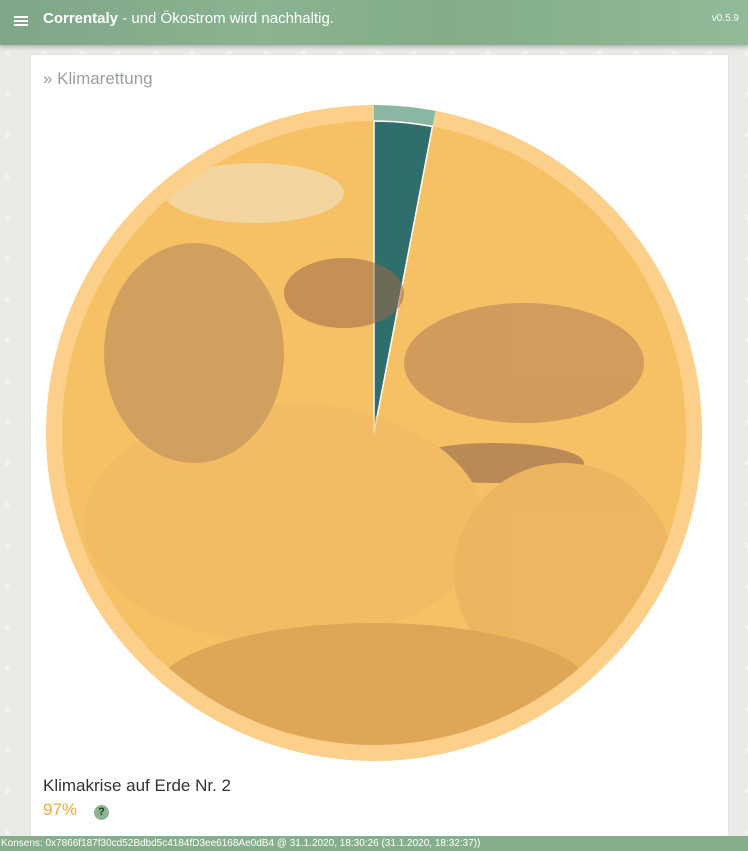  What do you see at coordinates (81, 18) in the screenshot?
I see `app-name: Correntaly` at bounding box center [81, 18].